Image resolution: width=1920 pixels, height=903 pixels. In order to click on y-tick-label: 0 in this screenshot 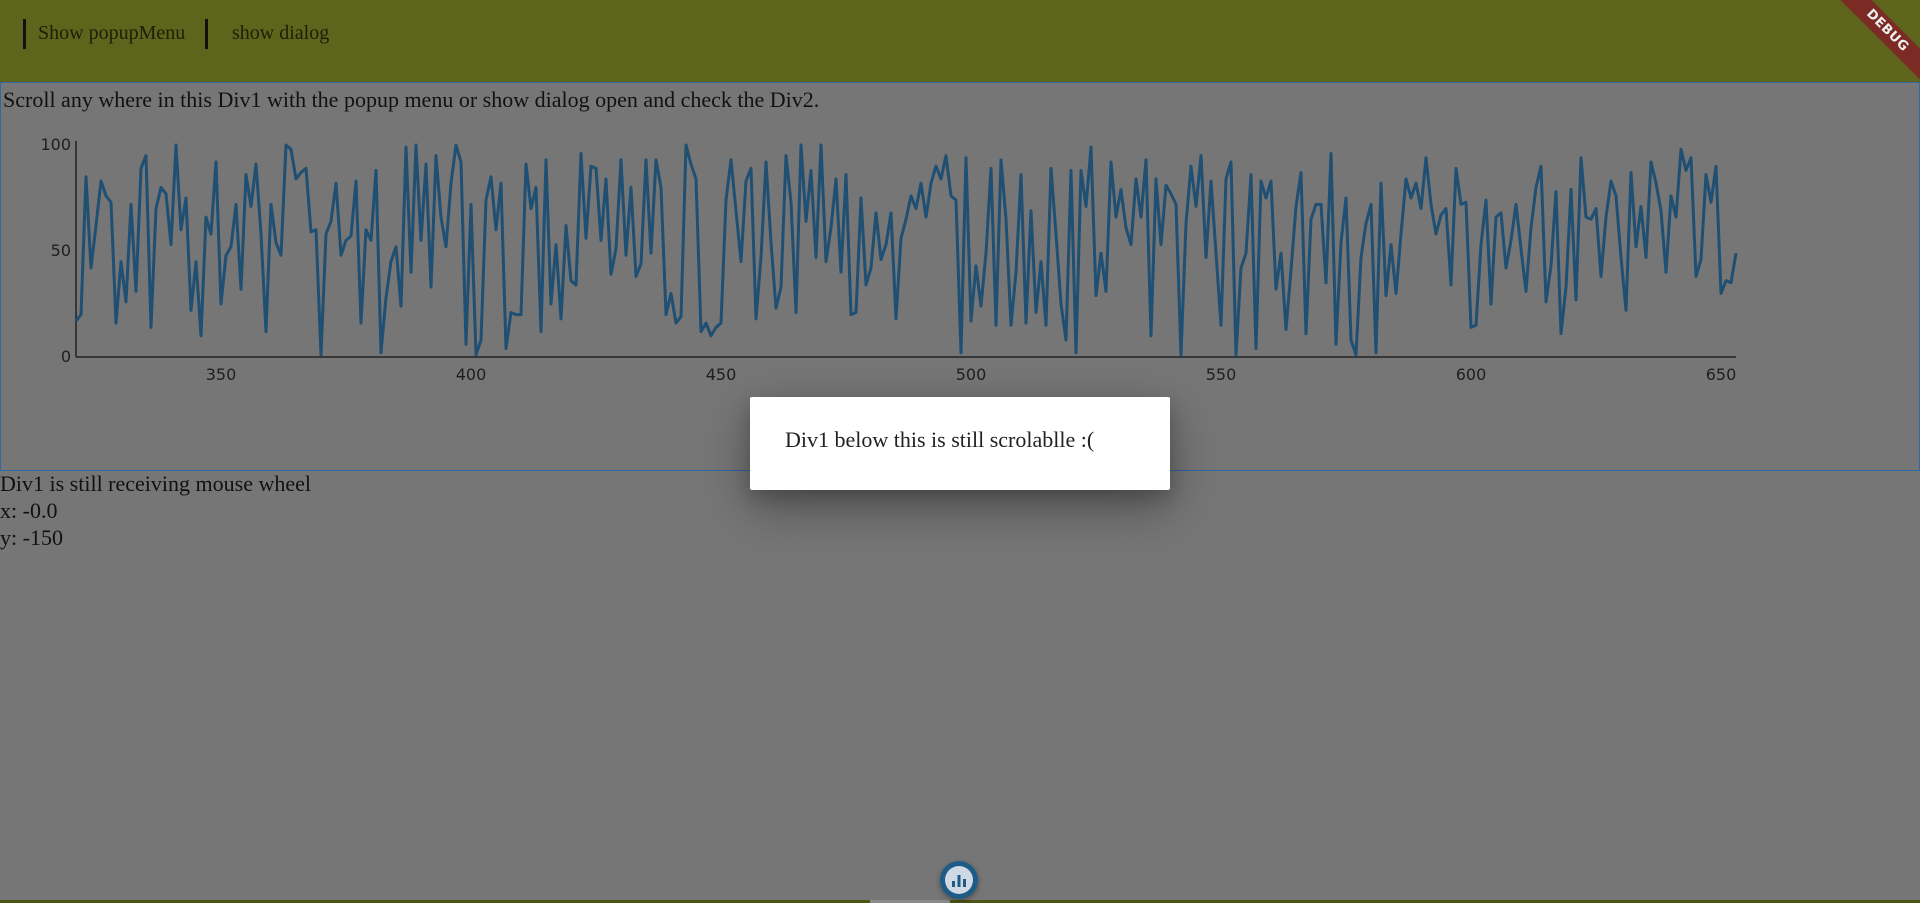, I will do `click(66, 356)`.